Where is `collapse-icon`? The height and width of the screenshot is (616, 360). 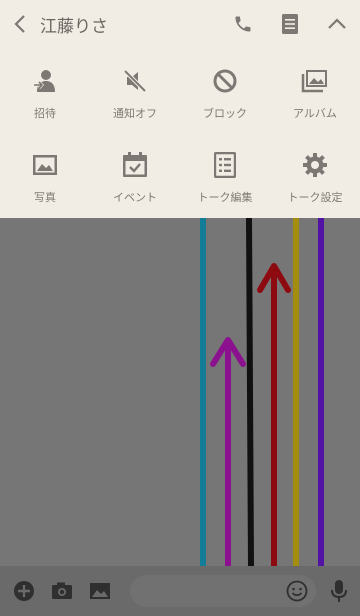 collapse-icon is located at coordinates (336, 23).